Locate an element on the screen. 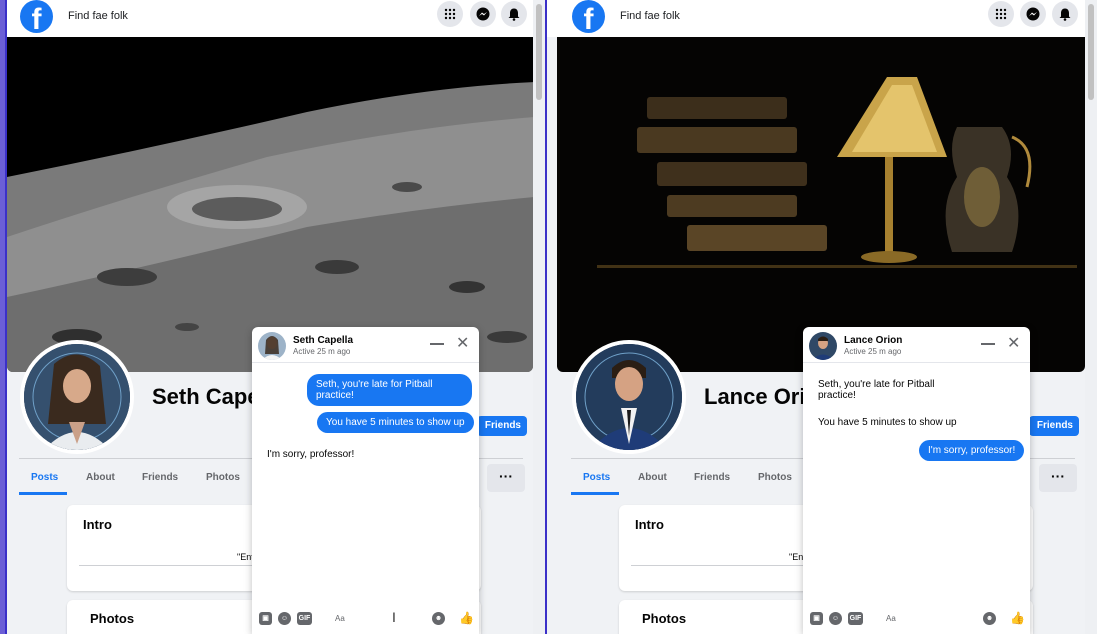 Image resolution: width=1097 pixels, height=634 pixels. left-scrollbar-thumb is located at coordinates (539, 52).